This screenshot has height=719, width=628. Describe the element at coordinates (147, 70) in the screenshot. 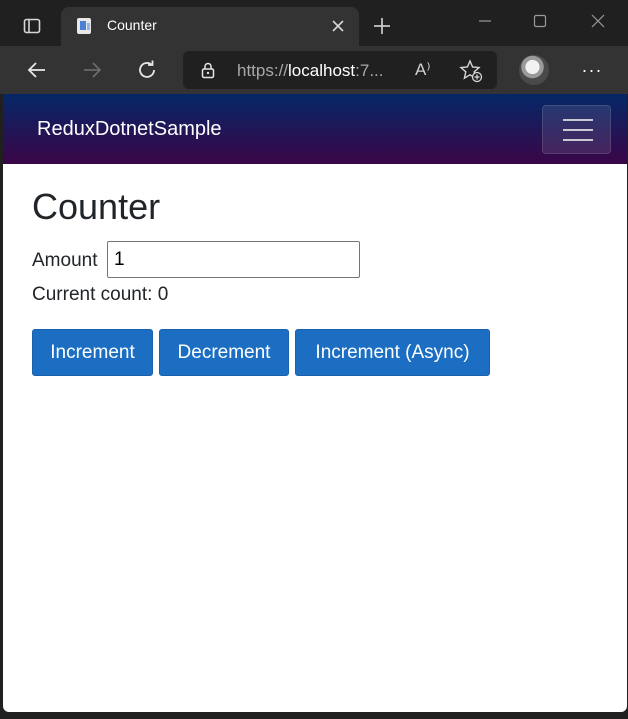

I see `refresh-icon` at that location.